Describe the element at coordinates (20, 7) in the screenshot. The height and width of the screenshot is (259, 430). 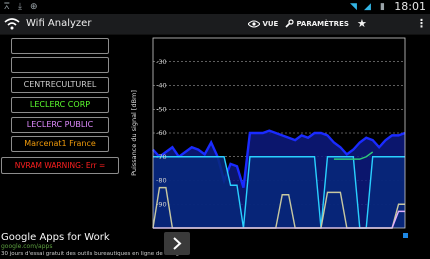
I see `download-icon: ⤓` at that location.